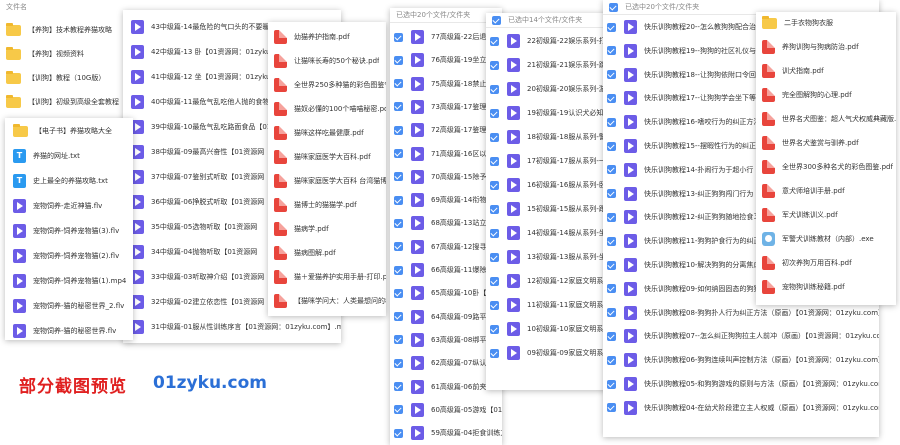  Describe the element at coordinates (69, 206) in the screenshot. I see `file-row: 宠物饲养-走近神猫.flv` at that location.